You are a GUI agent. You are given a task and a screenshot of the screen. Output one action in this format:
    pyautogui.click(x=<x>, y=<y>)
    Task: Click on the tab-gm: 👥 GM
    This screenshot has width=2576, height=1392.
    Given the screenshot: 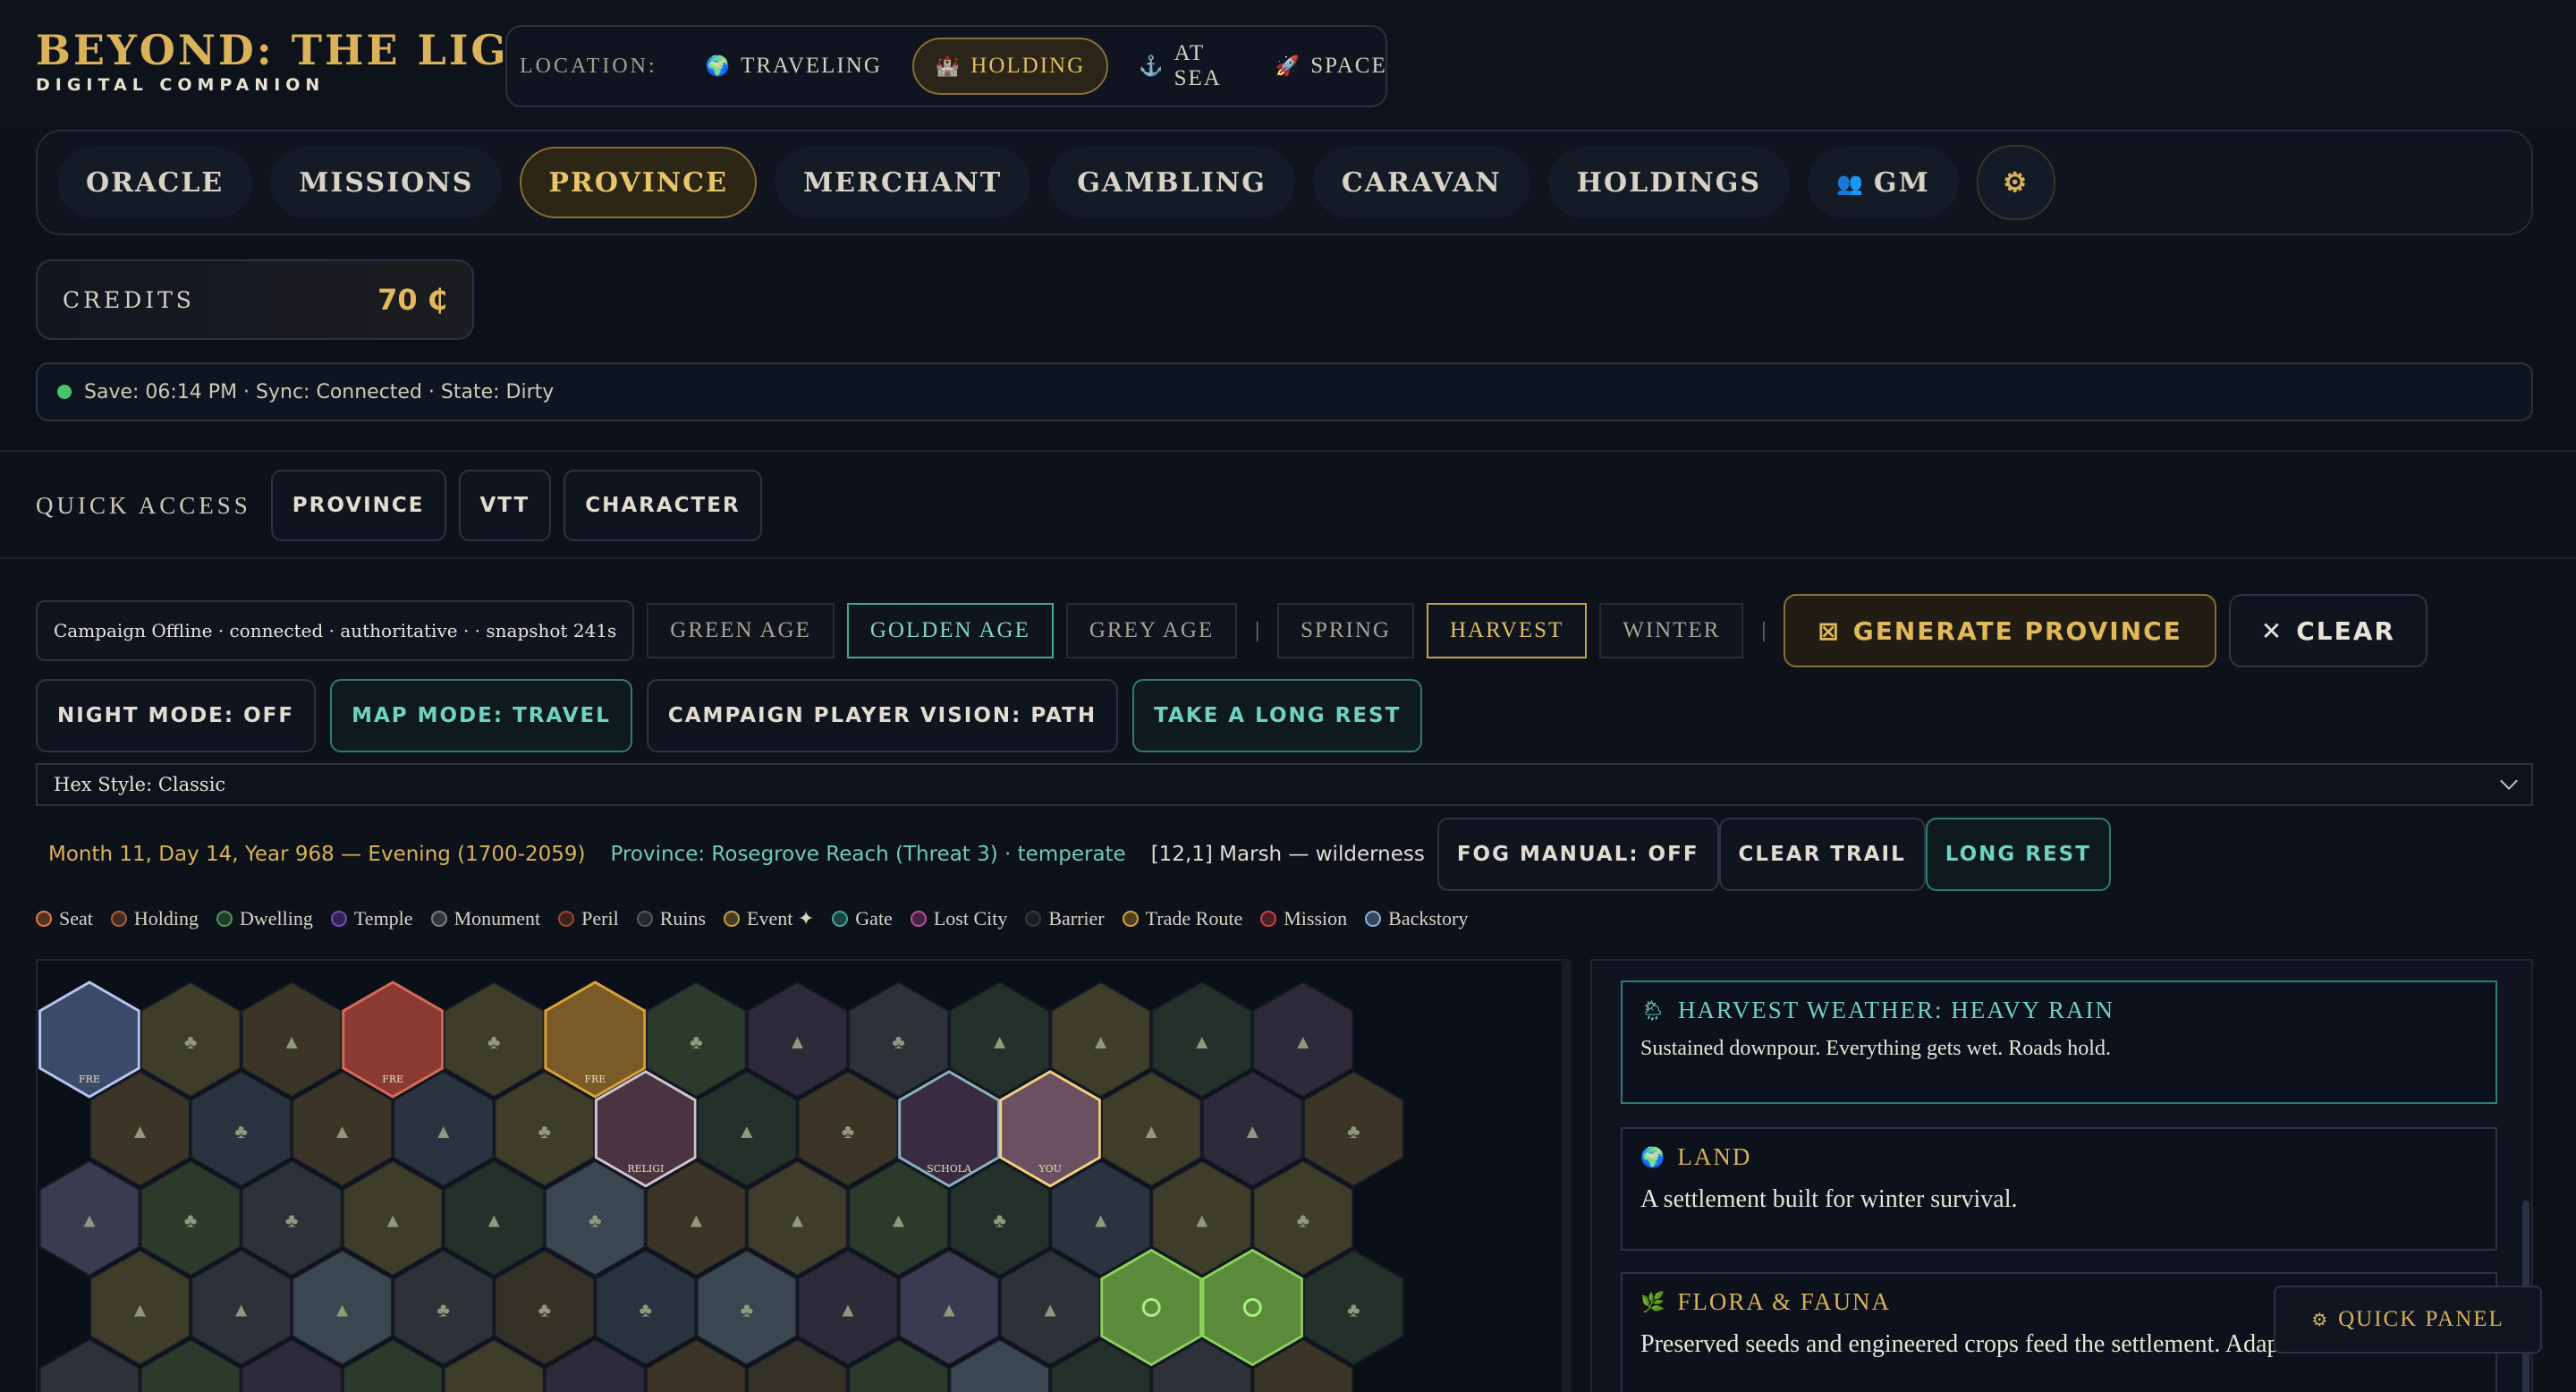 What is the action you would take?
    pyautogui.click(x=1883, y=182)
    